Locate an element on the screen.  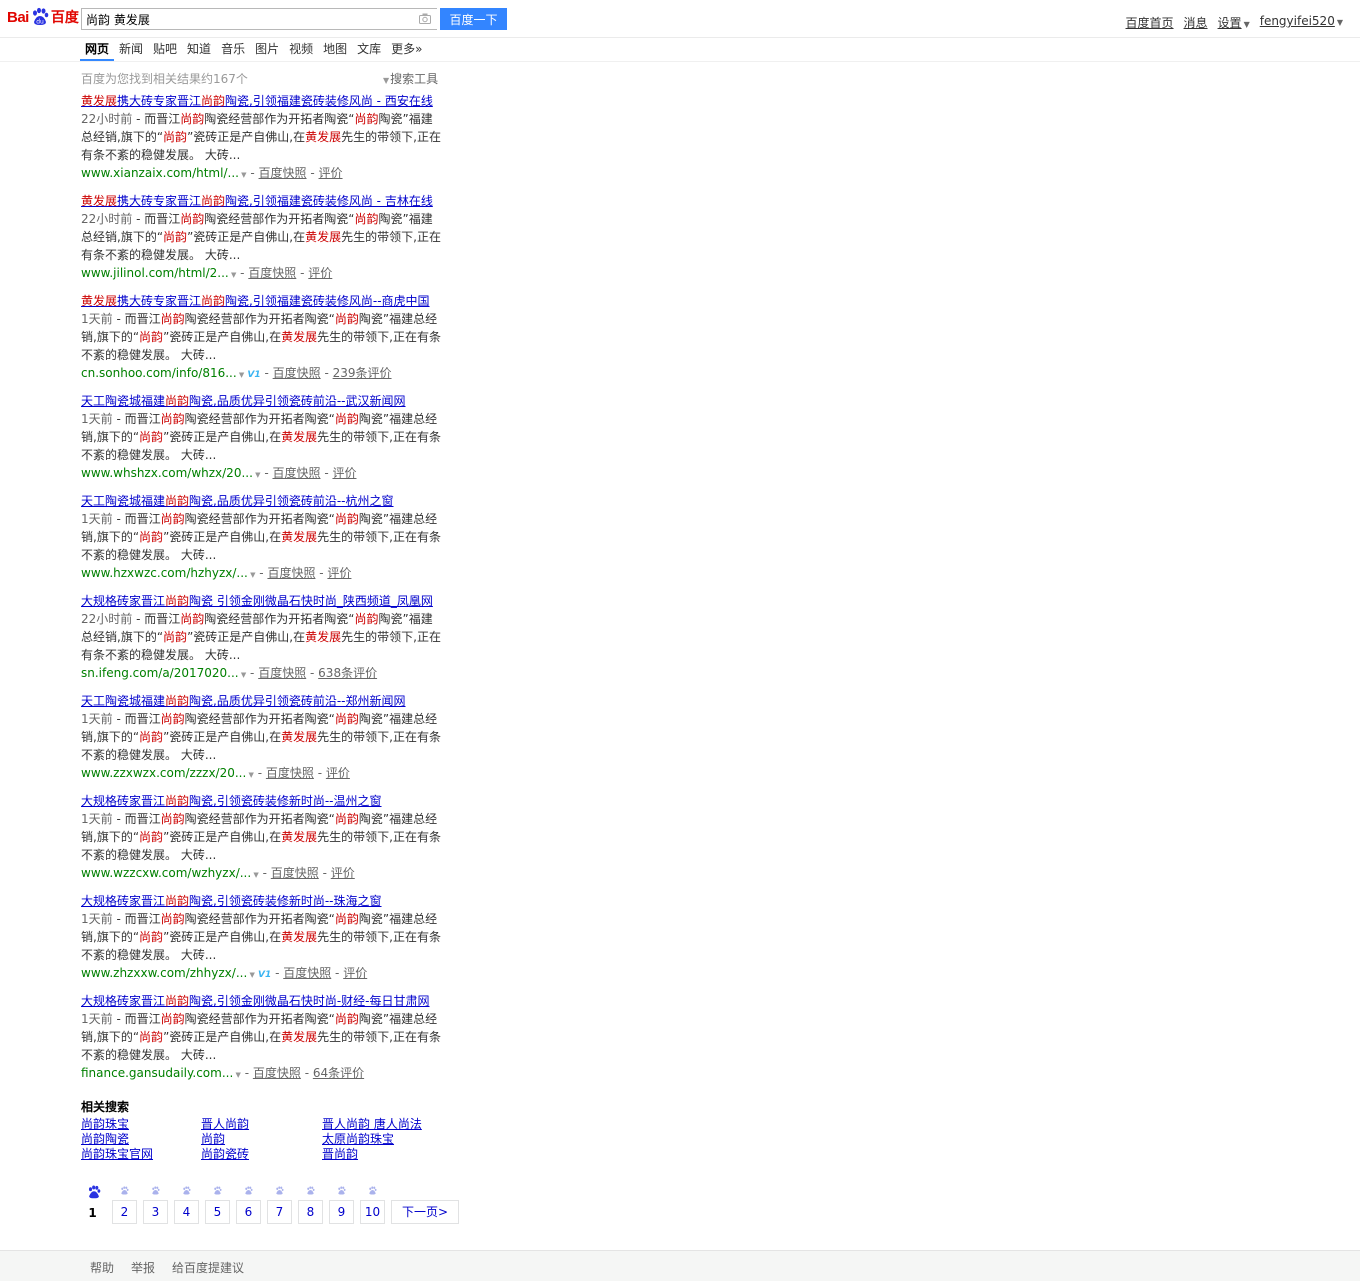
page-number: 7 is located at coordinates (279, 1212).